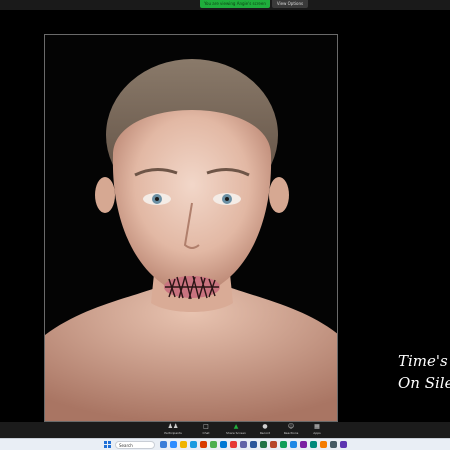 This screenshot has height=450, width=450. What do you see at coordinates (163, 444) in the screenshot?
I see `task-view-icon` at bounding box center [163, 444].